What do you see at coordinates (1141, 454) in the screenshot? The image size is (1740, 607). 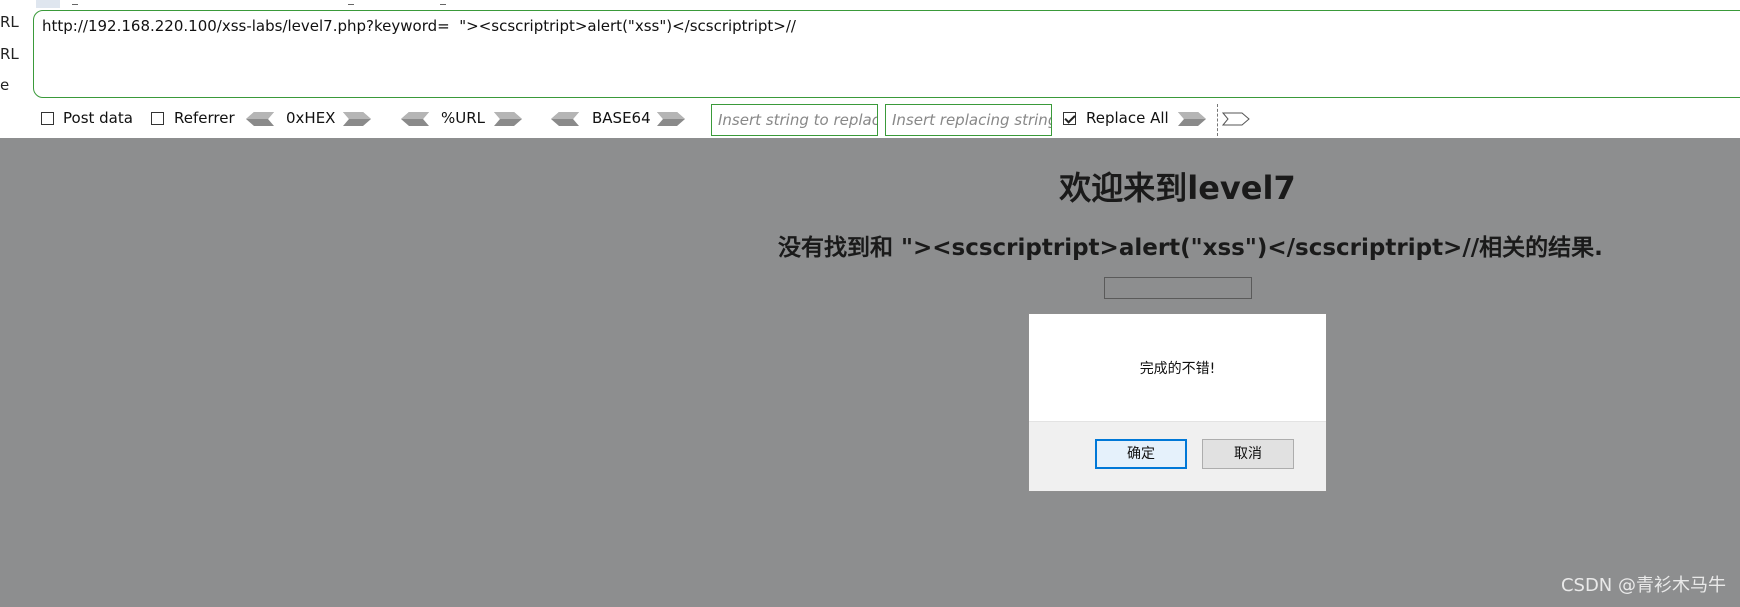 I see `ok-button: 确定` at bounding box center [1141, 454].